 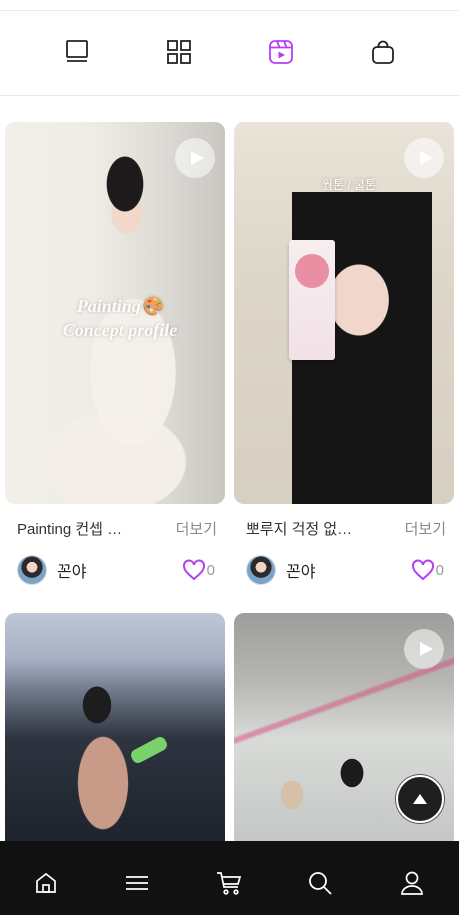 What do you see at coordinates (120, 306) in the screenshot?
I see `overlay-title-line1: Painting🎨` at bounding box center [120, 306].